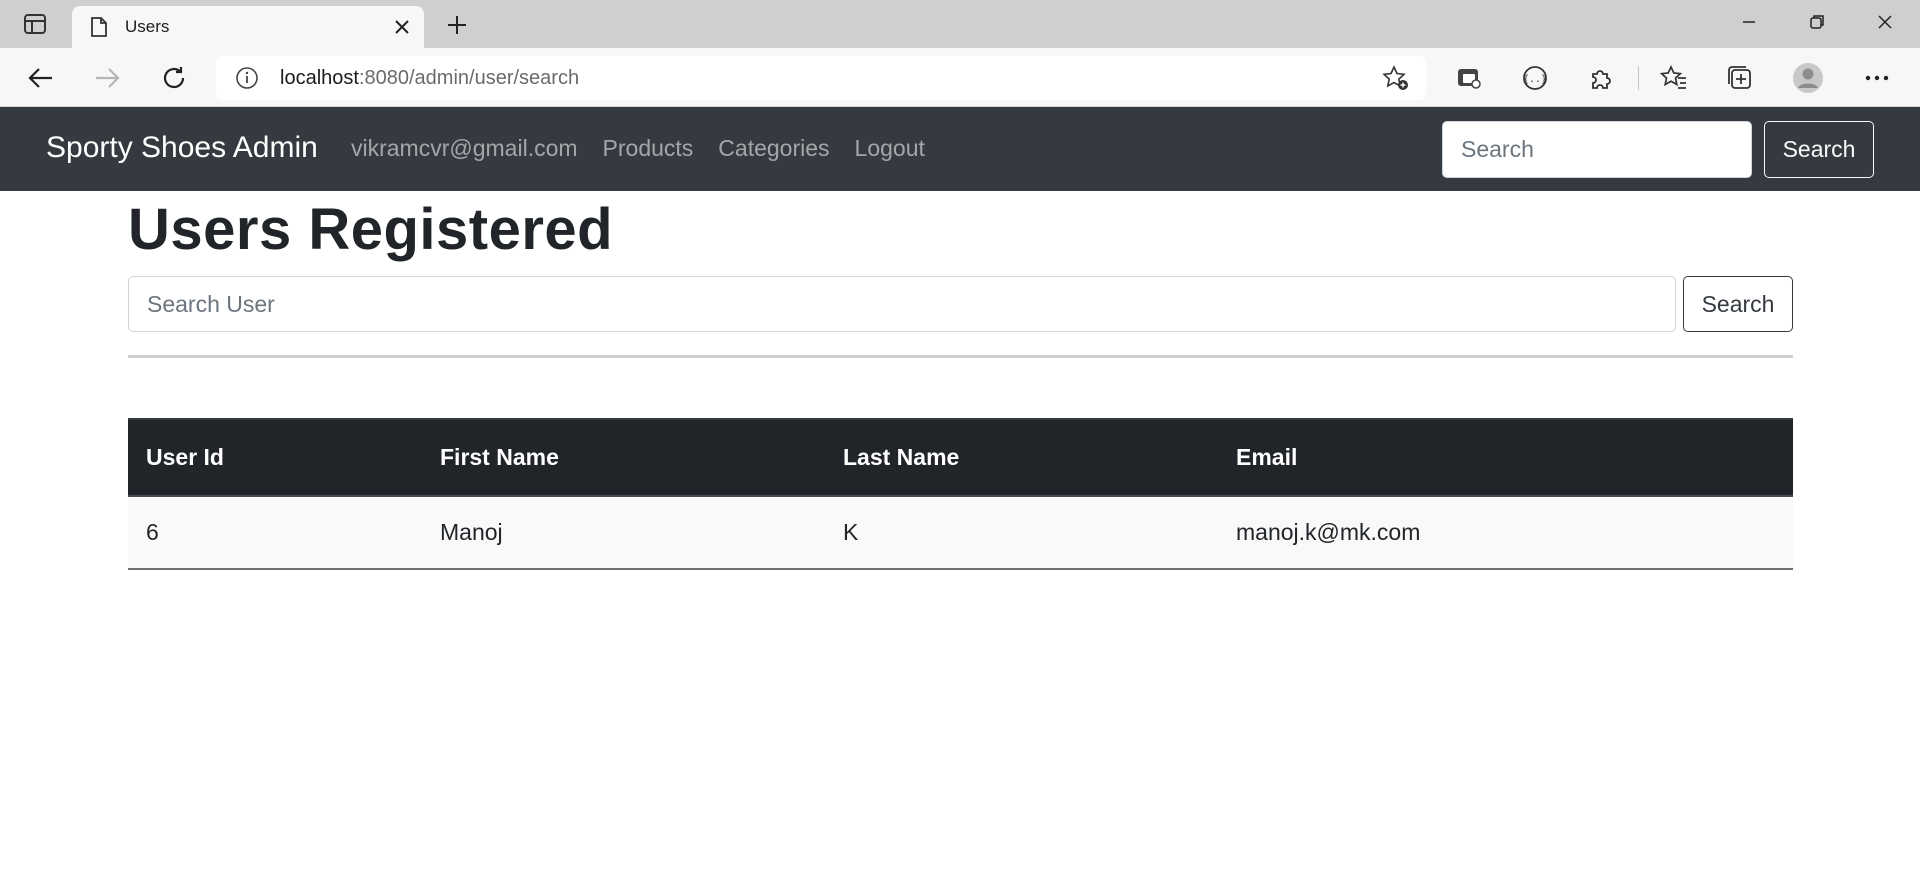  Describe the element at coordinates (1885, 22) in the screenshot. I see `close-window-icon` at that location.